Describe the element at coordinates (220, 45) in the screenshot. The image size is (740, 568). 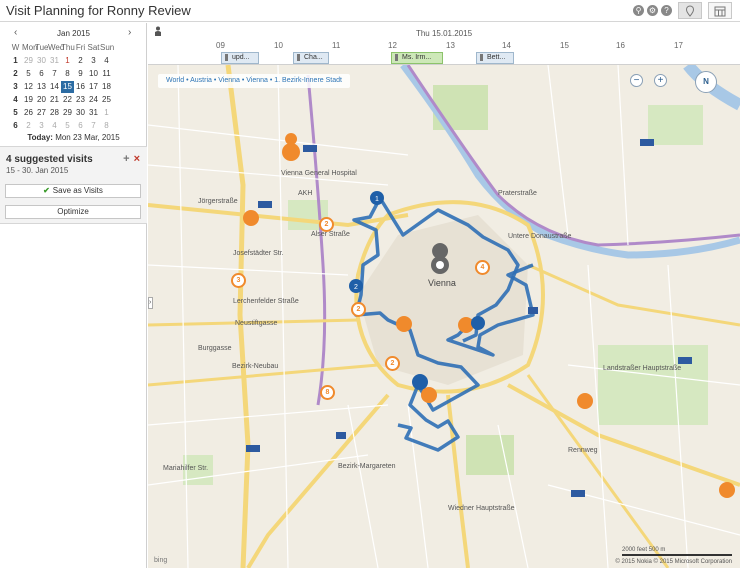
I see `hour-label: 09` at that location.